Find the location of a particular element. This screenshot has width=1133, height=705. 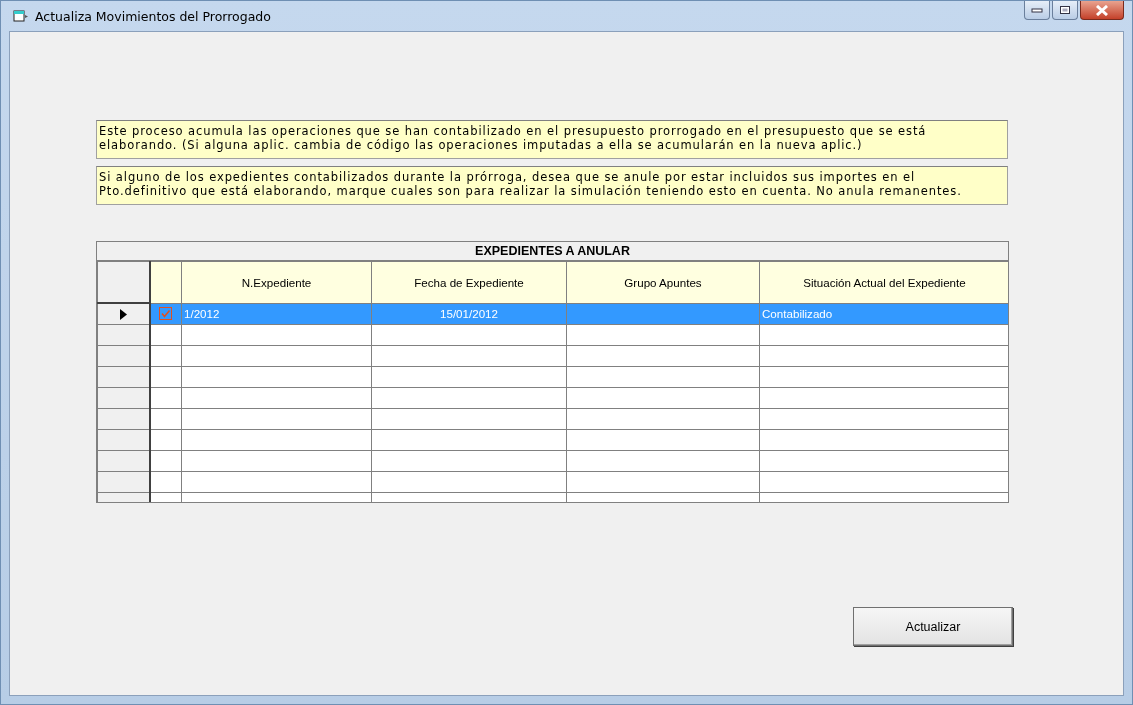

column-header: N.Expediente is located at coordinates (276, 282).